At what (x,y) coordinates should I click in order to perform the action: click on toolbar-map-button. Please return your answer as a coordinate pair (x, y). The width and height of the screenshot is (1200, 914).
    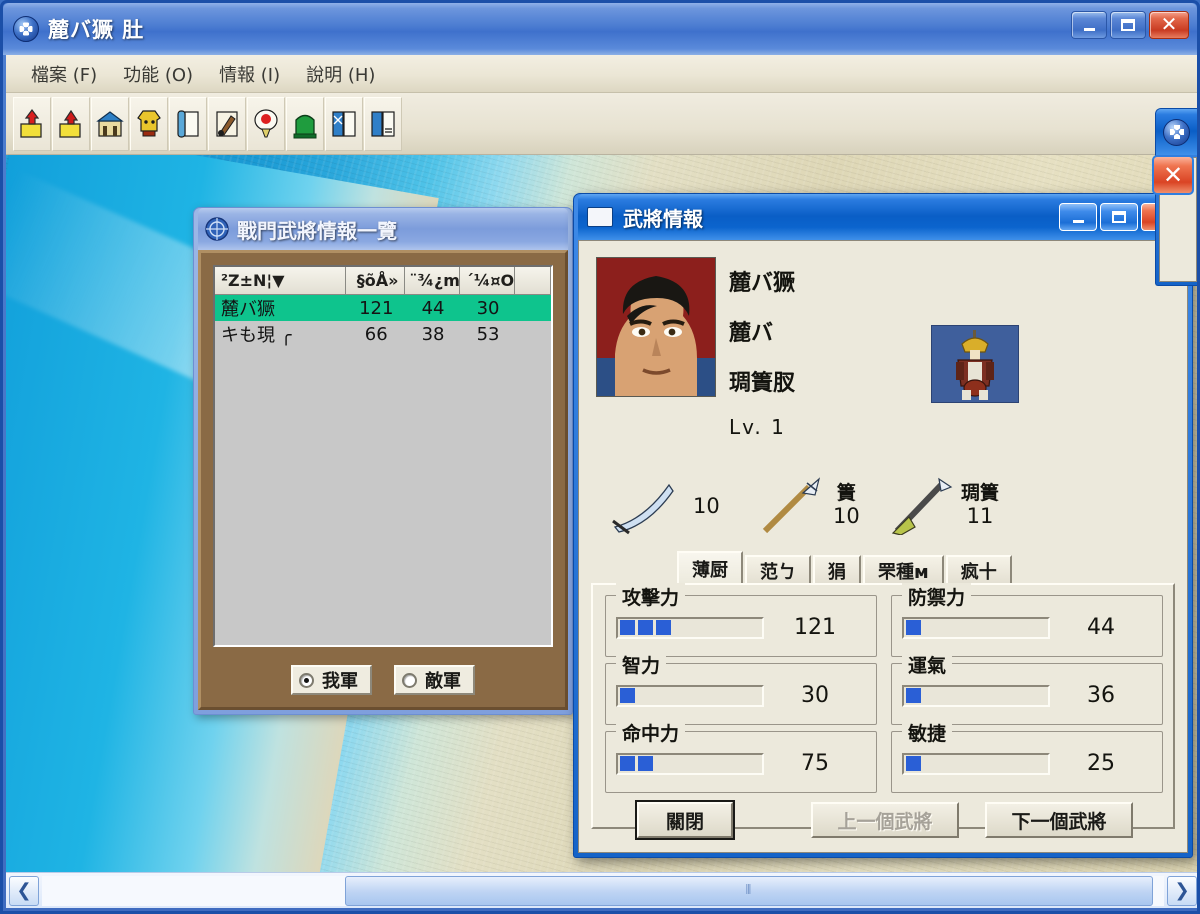
    Looking at the image, I should click on (344, 124).